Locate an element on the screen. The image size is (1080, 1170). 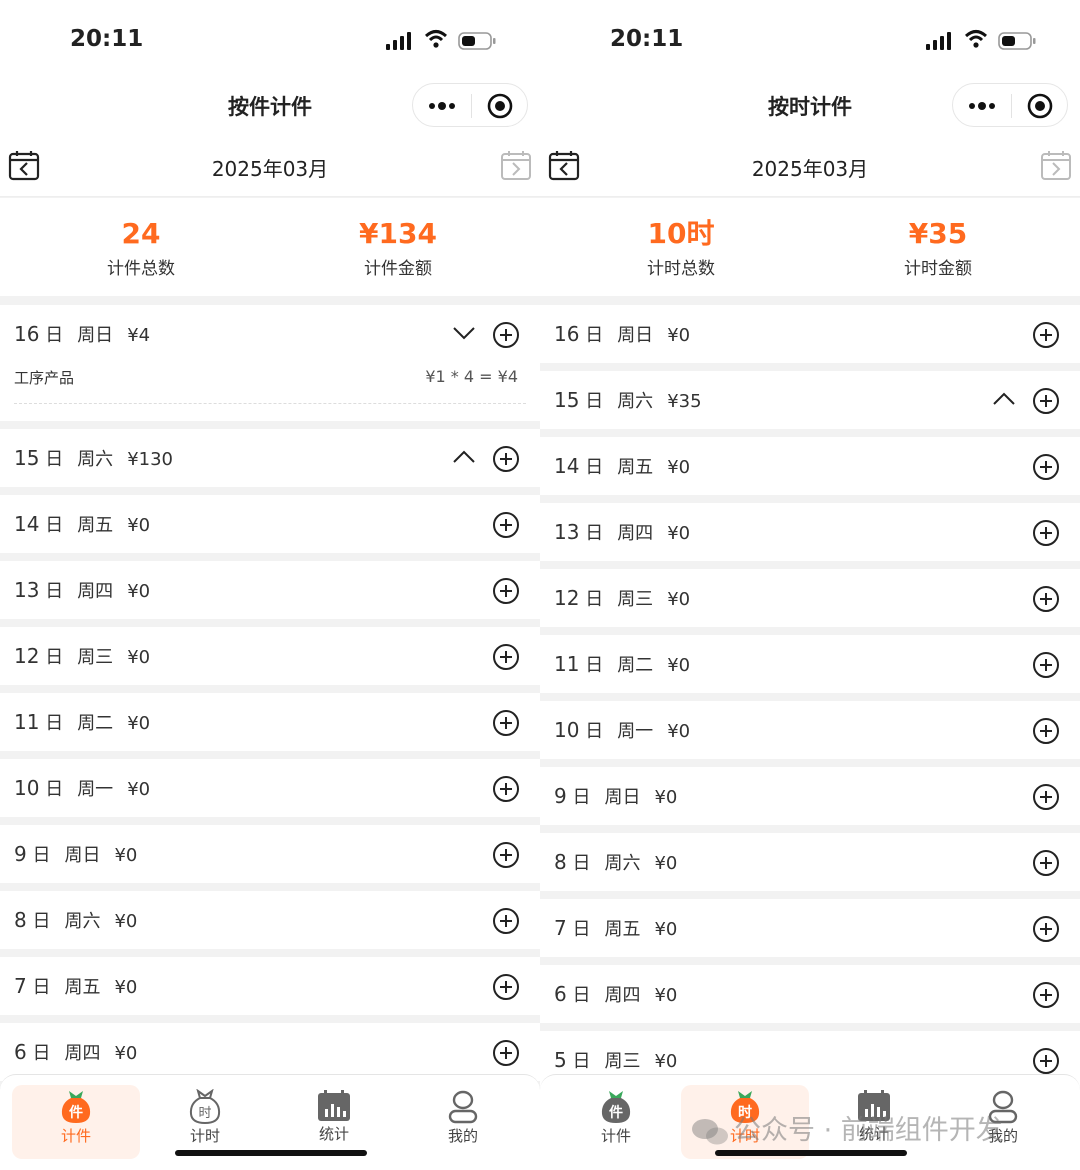
day-row: 16 日周日 ¥4 工序产品 ¥1 * 4 = ¥4 is located at coordinates (270, 363).